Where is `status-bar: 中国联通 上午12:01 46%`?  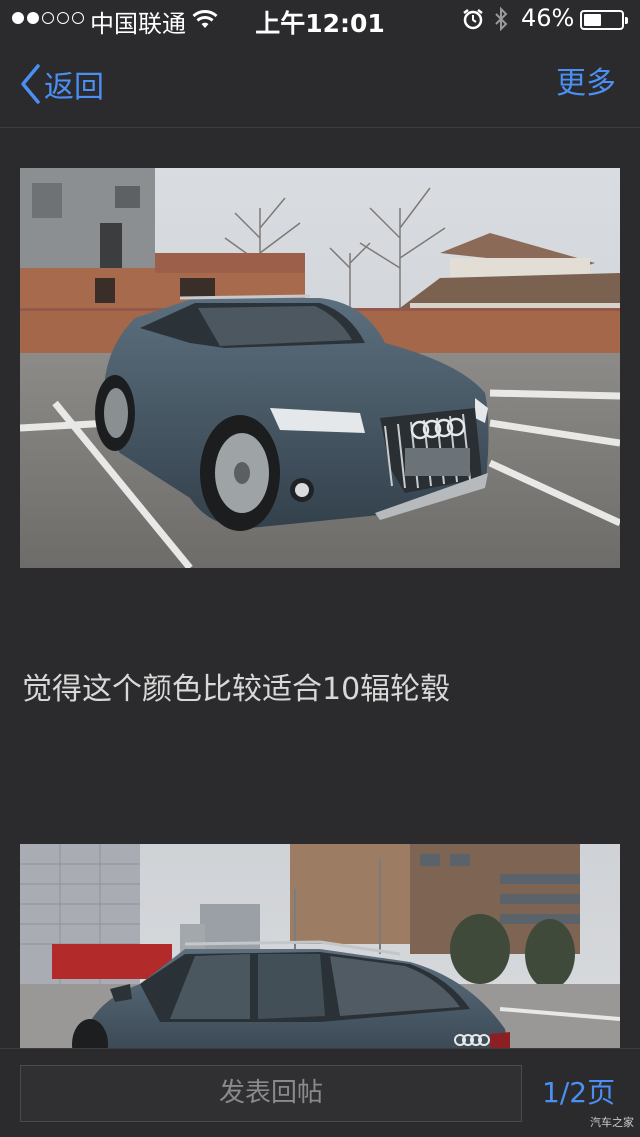 status-bar: 中国联通 上午12:01 46% is located at coordinates (320, 20).